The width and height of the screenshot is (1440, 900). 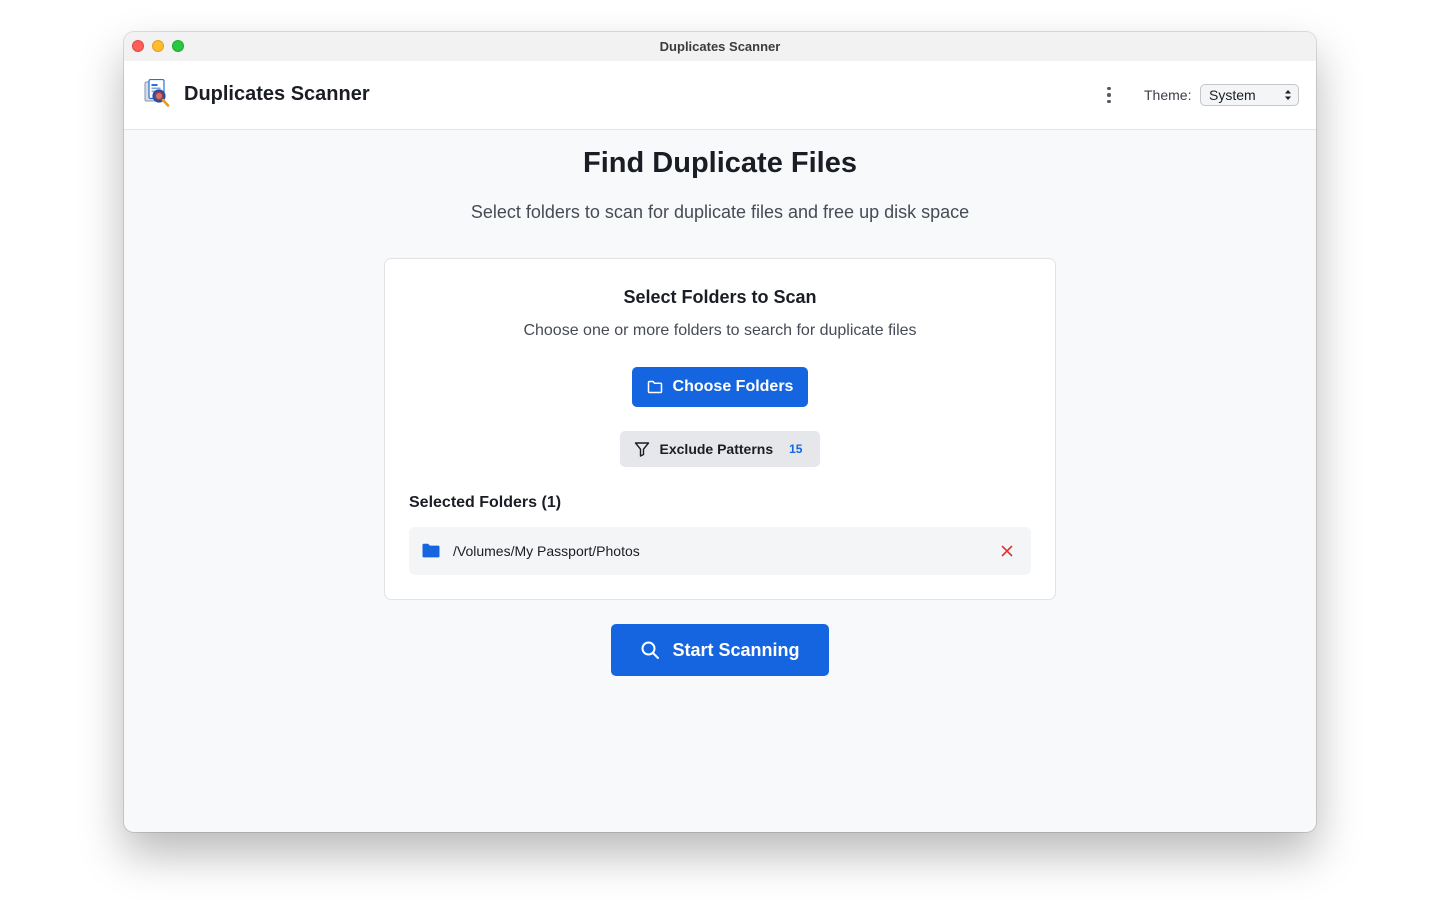 What do you see at coordinates (650, 650) in the screenshot?
I see `search-icon` at bounding box center [650, 650].